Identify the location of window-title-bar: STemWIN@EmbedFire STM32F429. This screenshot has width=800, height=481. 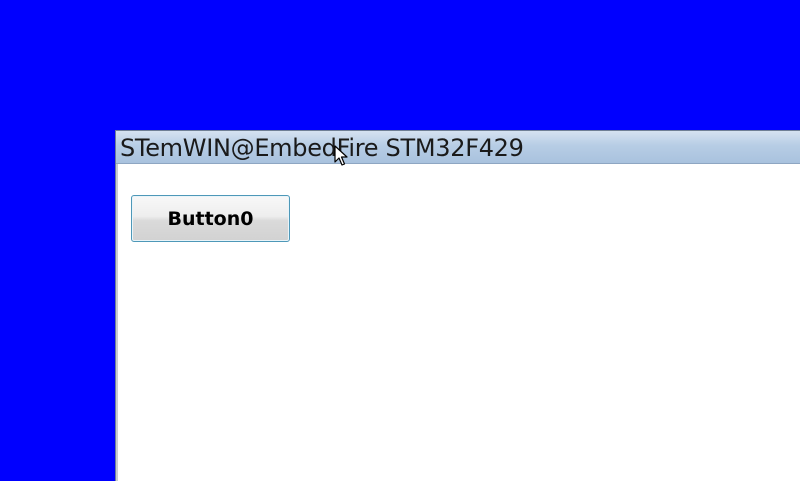
(458, 147).